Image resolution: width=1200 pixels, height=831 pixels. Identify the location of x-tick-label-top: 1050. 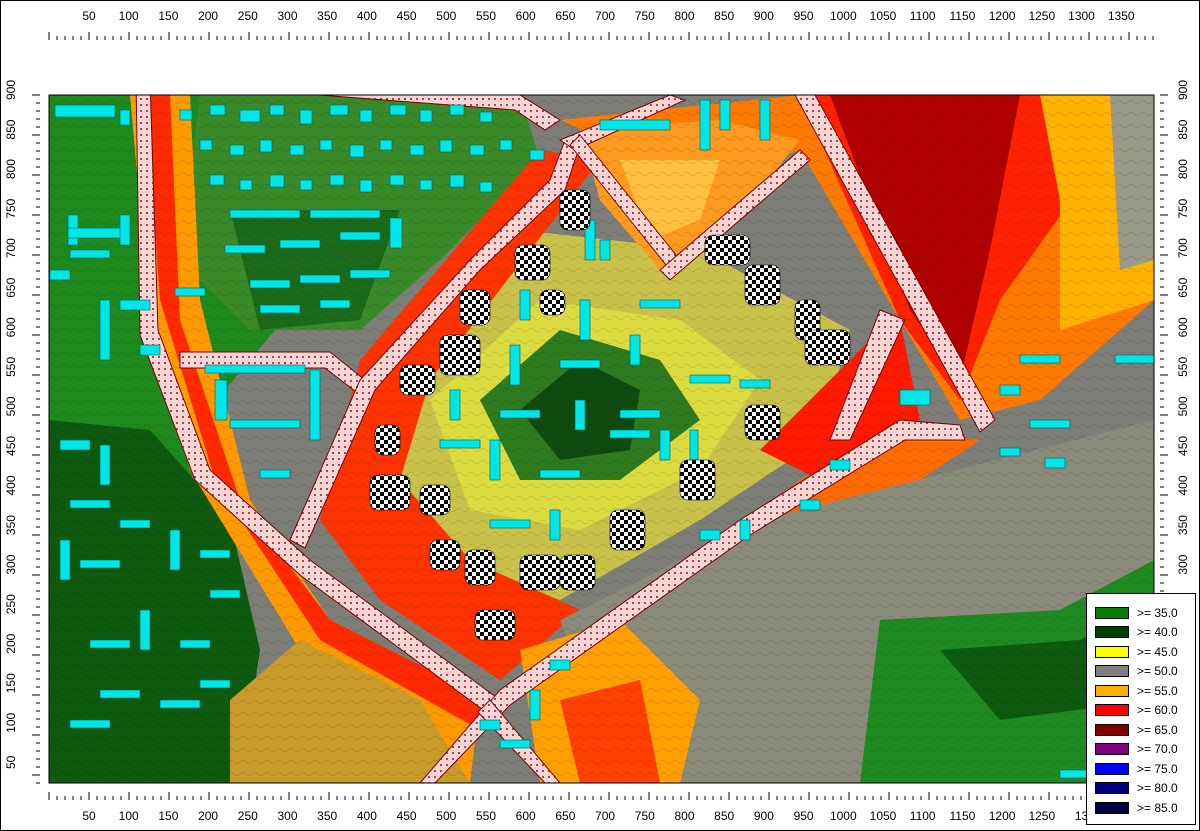
(883, 16).